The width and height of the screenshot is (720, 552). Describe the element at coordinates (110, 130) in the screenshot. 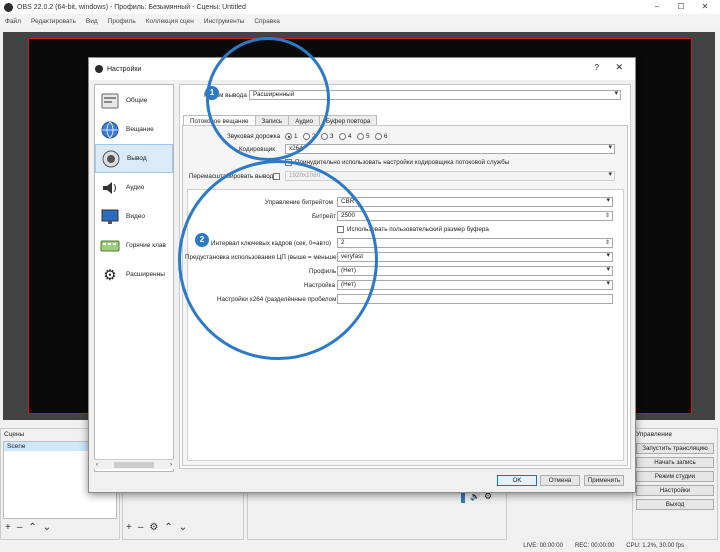

I see `globe-icon` at that location.